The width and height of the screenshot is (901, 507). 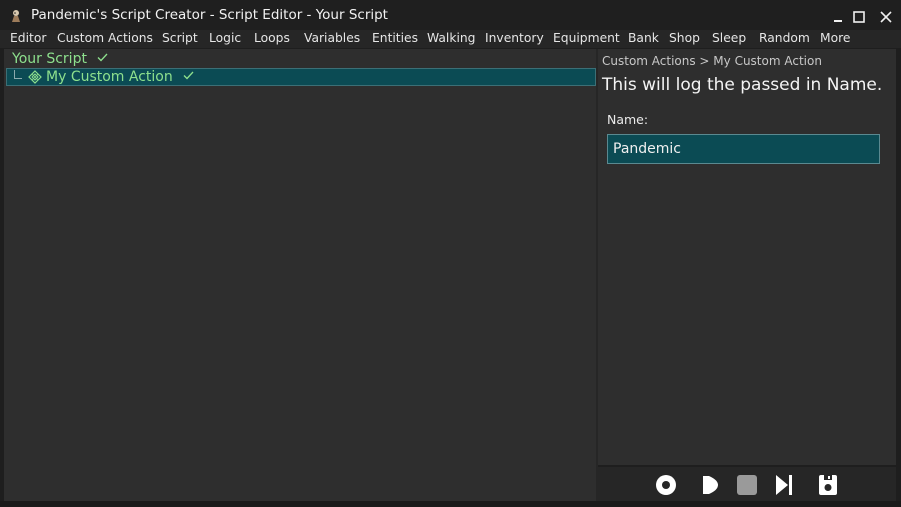 What do you see at coordinates (332, 38) in the screenshot?
I see `menu-variables: Variables` at bounding box center [332, 38].